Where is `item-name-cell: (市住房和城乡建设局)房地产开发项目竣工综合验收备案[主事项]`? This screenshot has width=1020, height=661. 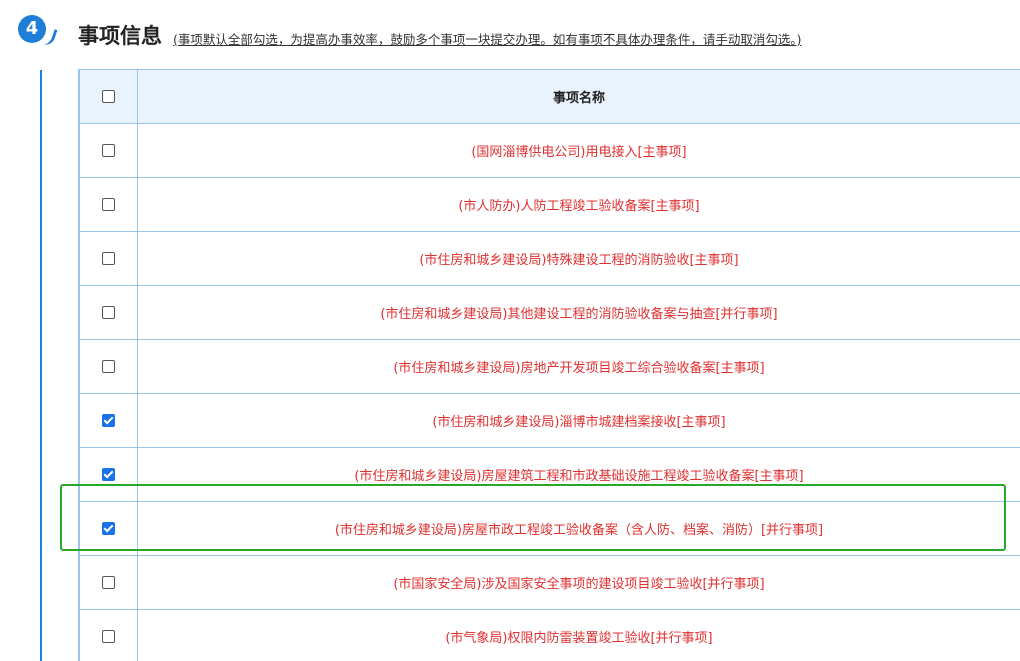
item-name-cell: (市住房和城乡建设局)房地产开发项目竣工综合验收备案[主事项] is located at coordinates (578, 366).